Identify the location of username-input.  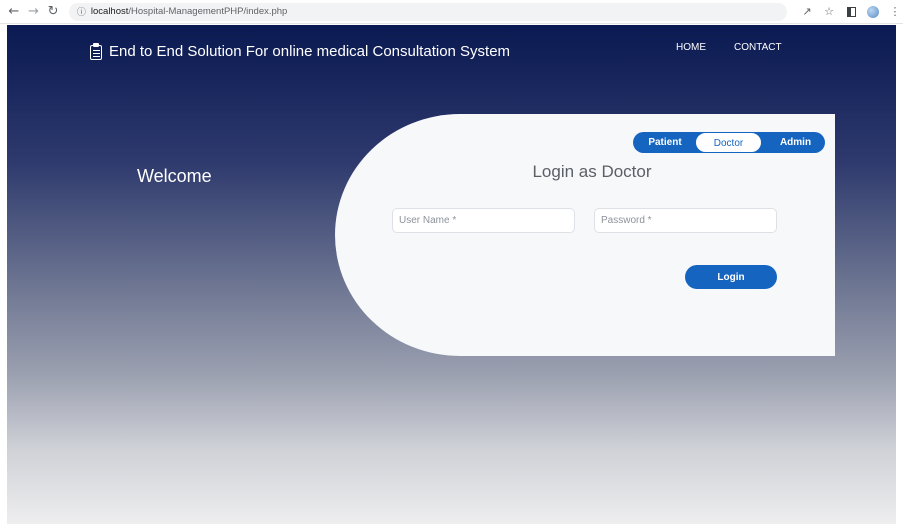
(483, 220).